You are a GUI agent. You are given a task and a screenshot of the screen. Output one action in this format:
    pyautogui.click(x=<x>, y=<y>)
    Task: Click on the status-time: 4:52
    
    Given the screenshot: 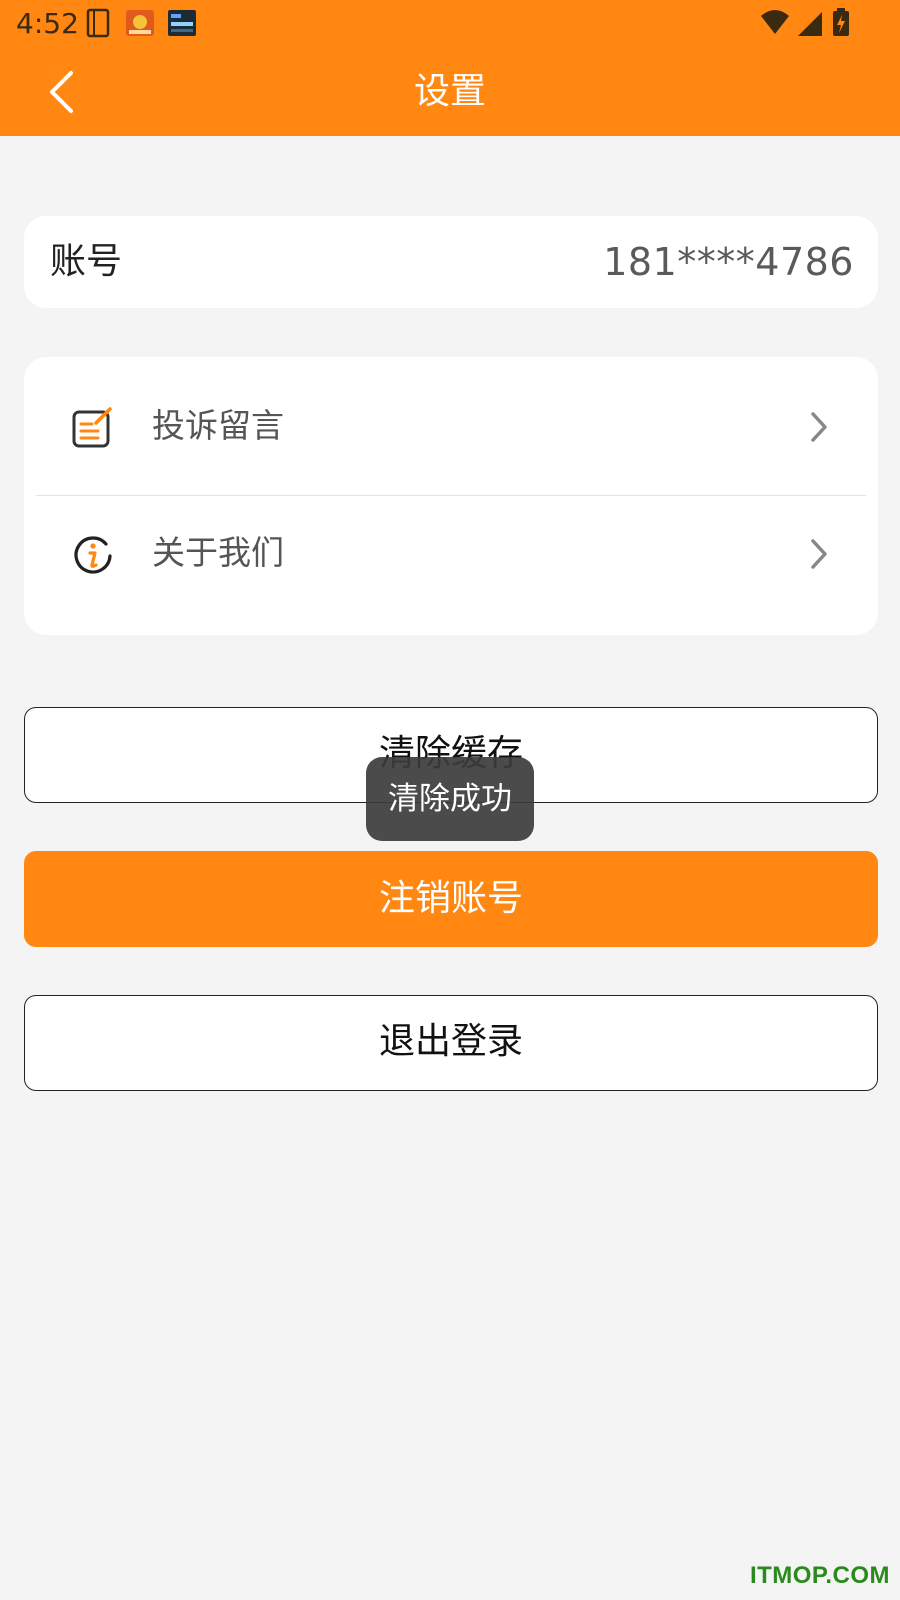 What is the action you would take?
    pyautogui.click(x=47, y=23)
    